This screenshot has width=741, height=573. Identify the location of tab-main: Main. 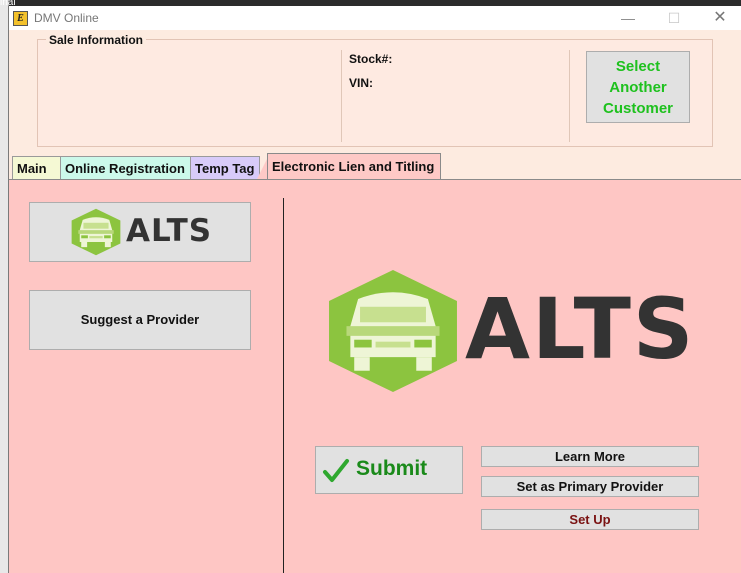
(36, 168).